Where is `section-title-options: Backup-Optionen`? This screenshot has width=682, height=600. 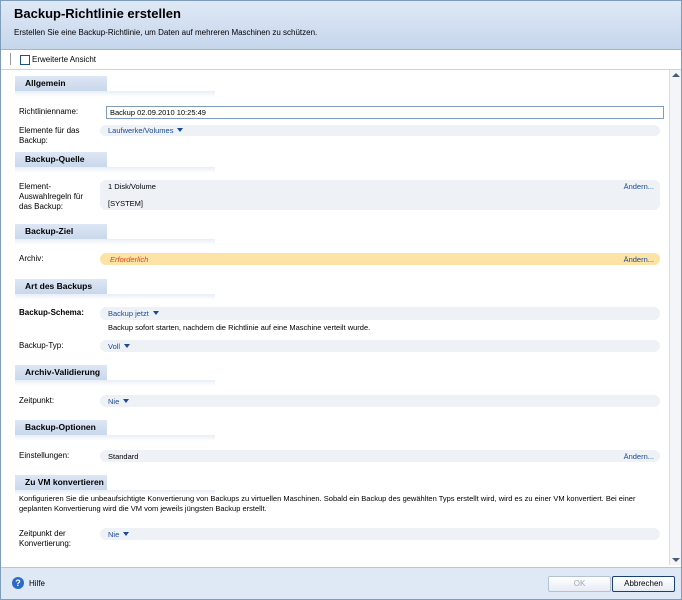 section-title-options: Backup-Optionen is located at coordinates (61, 427).